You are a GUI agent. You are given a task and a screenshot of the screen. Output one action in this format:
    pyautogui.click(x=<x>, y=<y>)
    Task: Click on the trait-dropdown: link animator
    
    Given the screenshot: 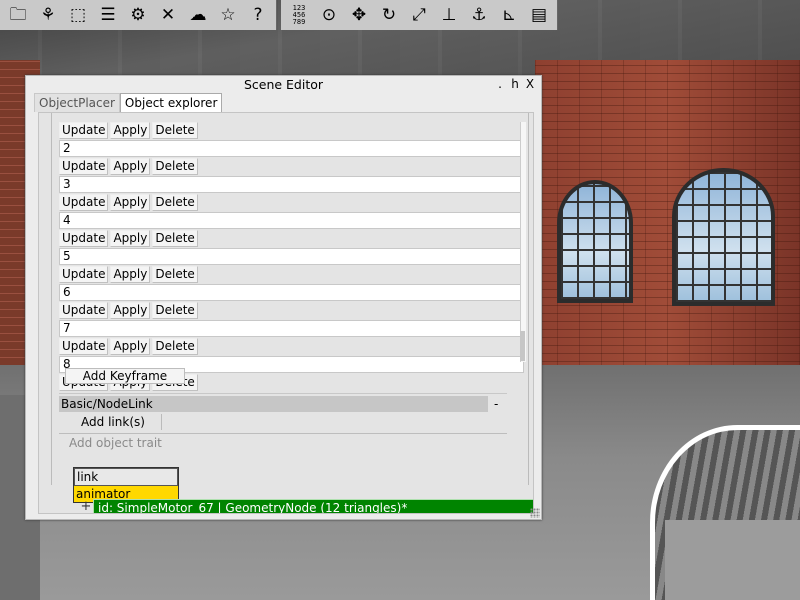 What is the action you would take?
    pyautogui.click(x=126, y=485)
    